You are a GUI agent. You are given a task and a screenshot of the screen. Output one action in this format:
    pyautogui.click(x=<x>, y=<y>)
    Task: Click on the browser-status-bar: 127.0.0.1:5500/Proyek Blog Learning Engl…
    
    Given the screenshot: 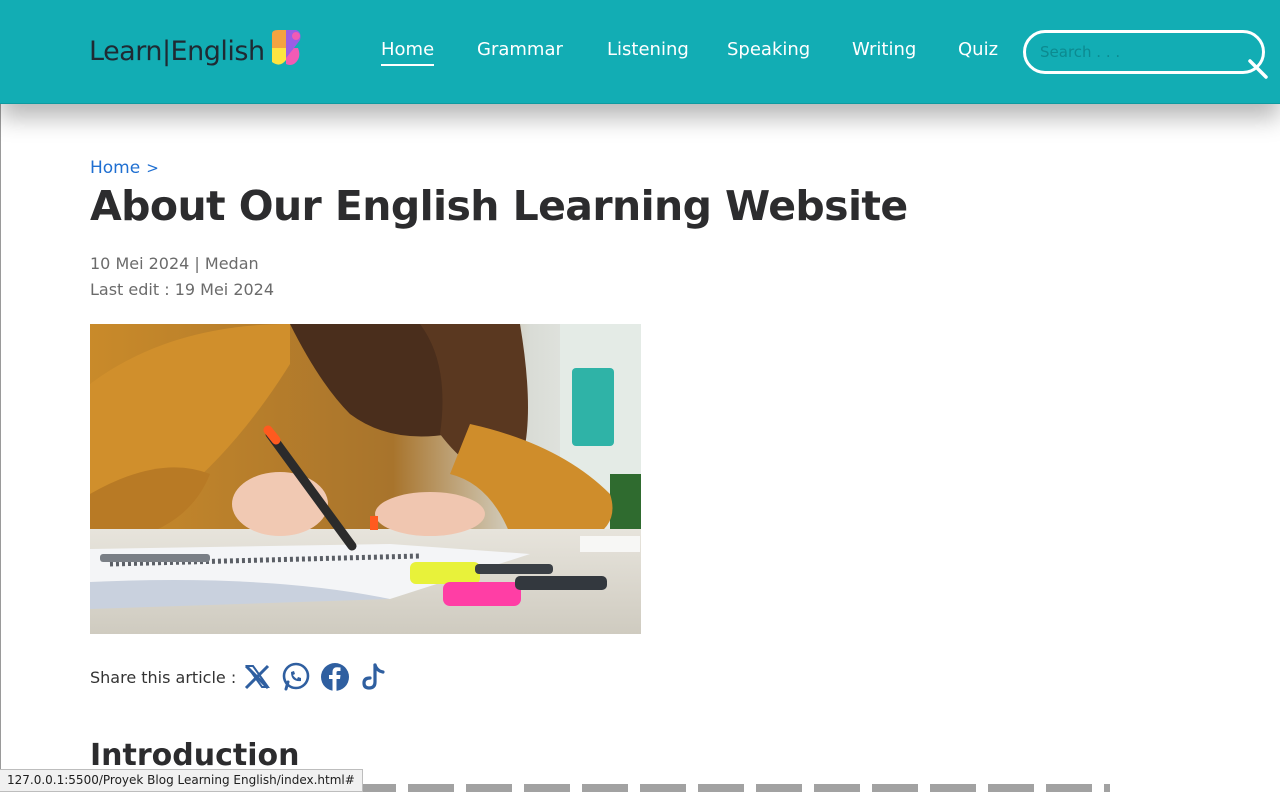 What is the action you would take?
    pyautogui.click(x=181, y=780)
    